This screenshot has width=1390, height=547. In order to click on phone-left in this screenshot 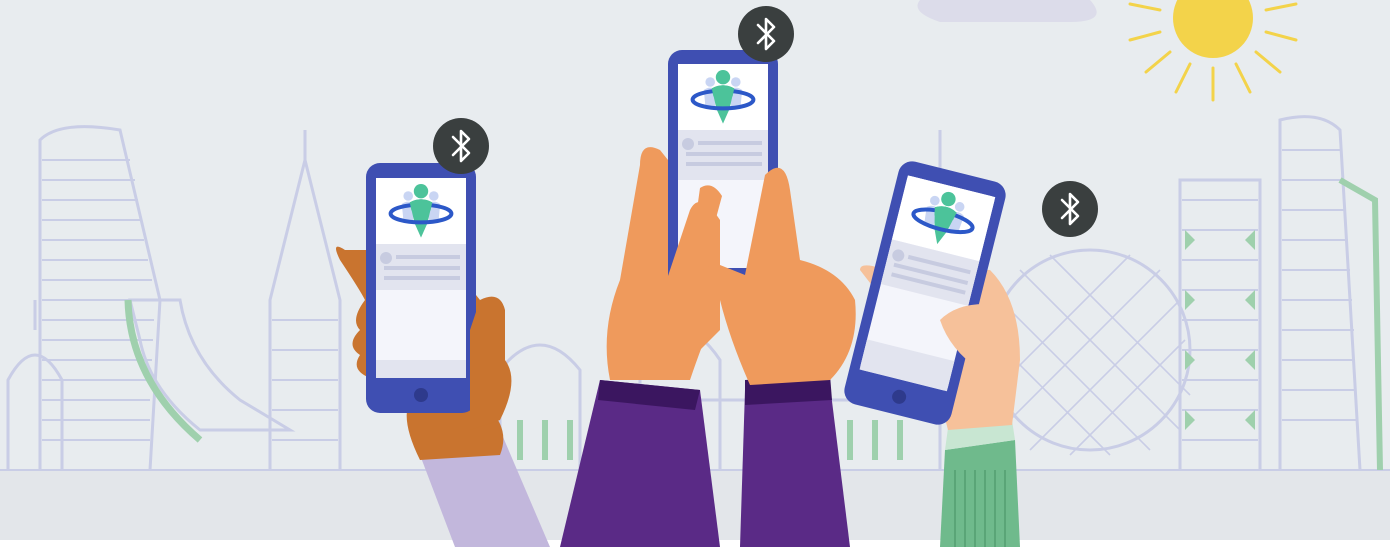, I will do `click(421, 288)`.